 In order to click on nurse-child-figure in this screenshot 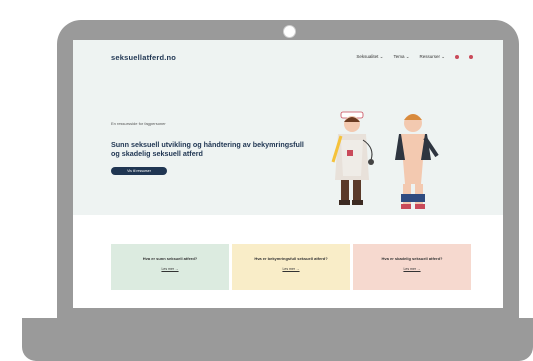, I will do `click(352, 158)`.